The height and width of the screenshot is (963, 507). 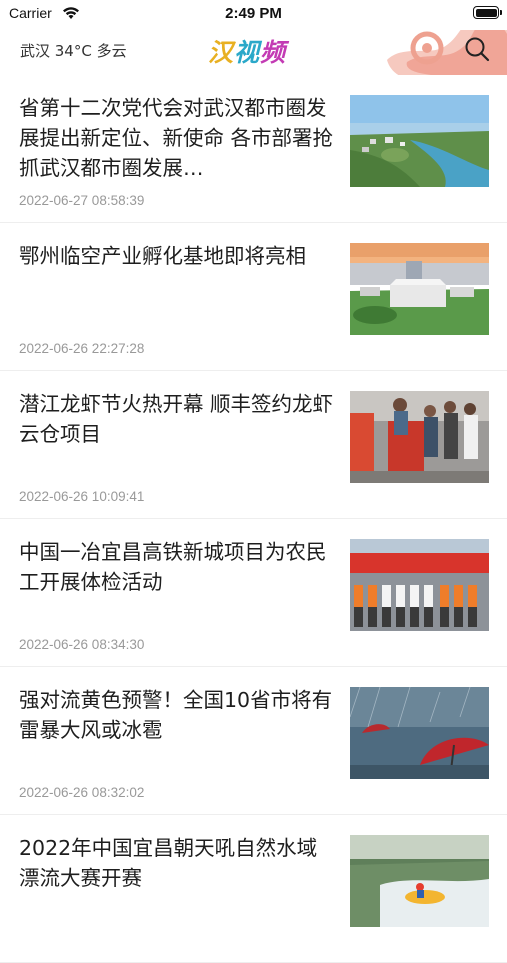 I want to click on industrial-building-image, so click(x=419, y=289).